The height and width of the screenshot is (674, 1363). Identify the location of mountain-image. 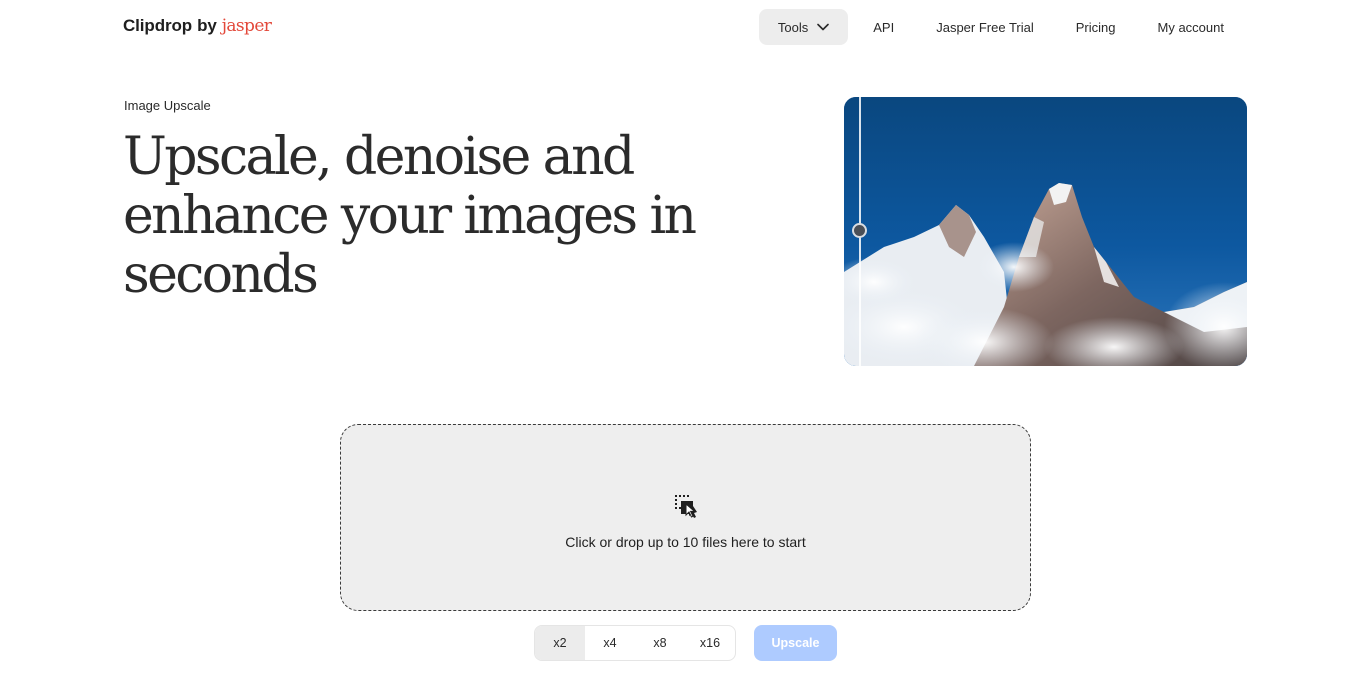
(1045, 231).